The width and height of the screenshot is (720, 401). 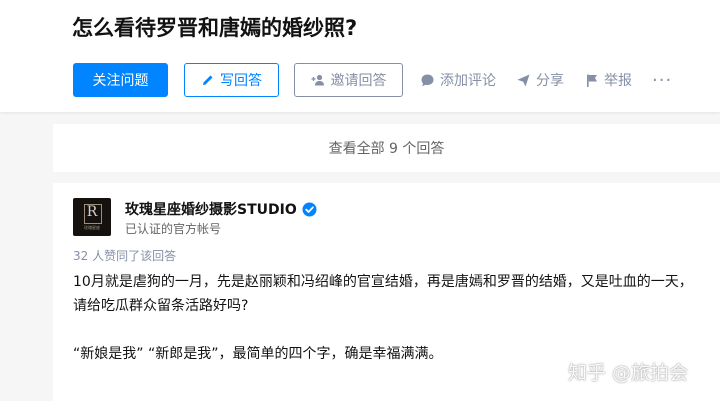 What do you see at coordinates (215, 28) in the screenshot?
I see `question-title: 怎么看待罗晋和唐嫣的婚纱照?` at bounding box center [215, 28].